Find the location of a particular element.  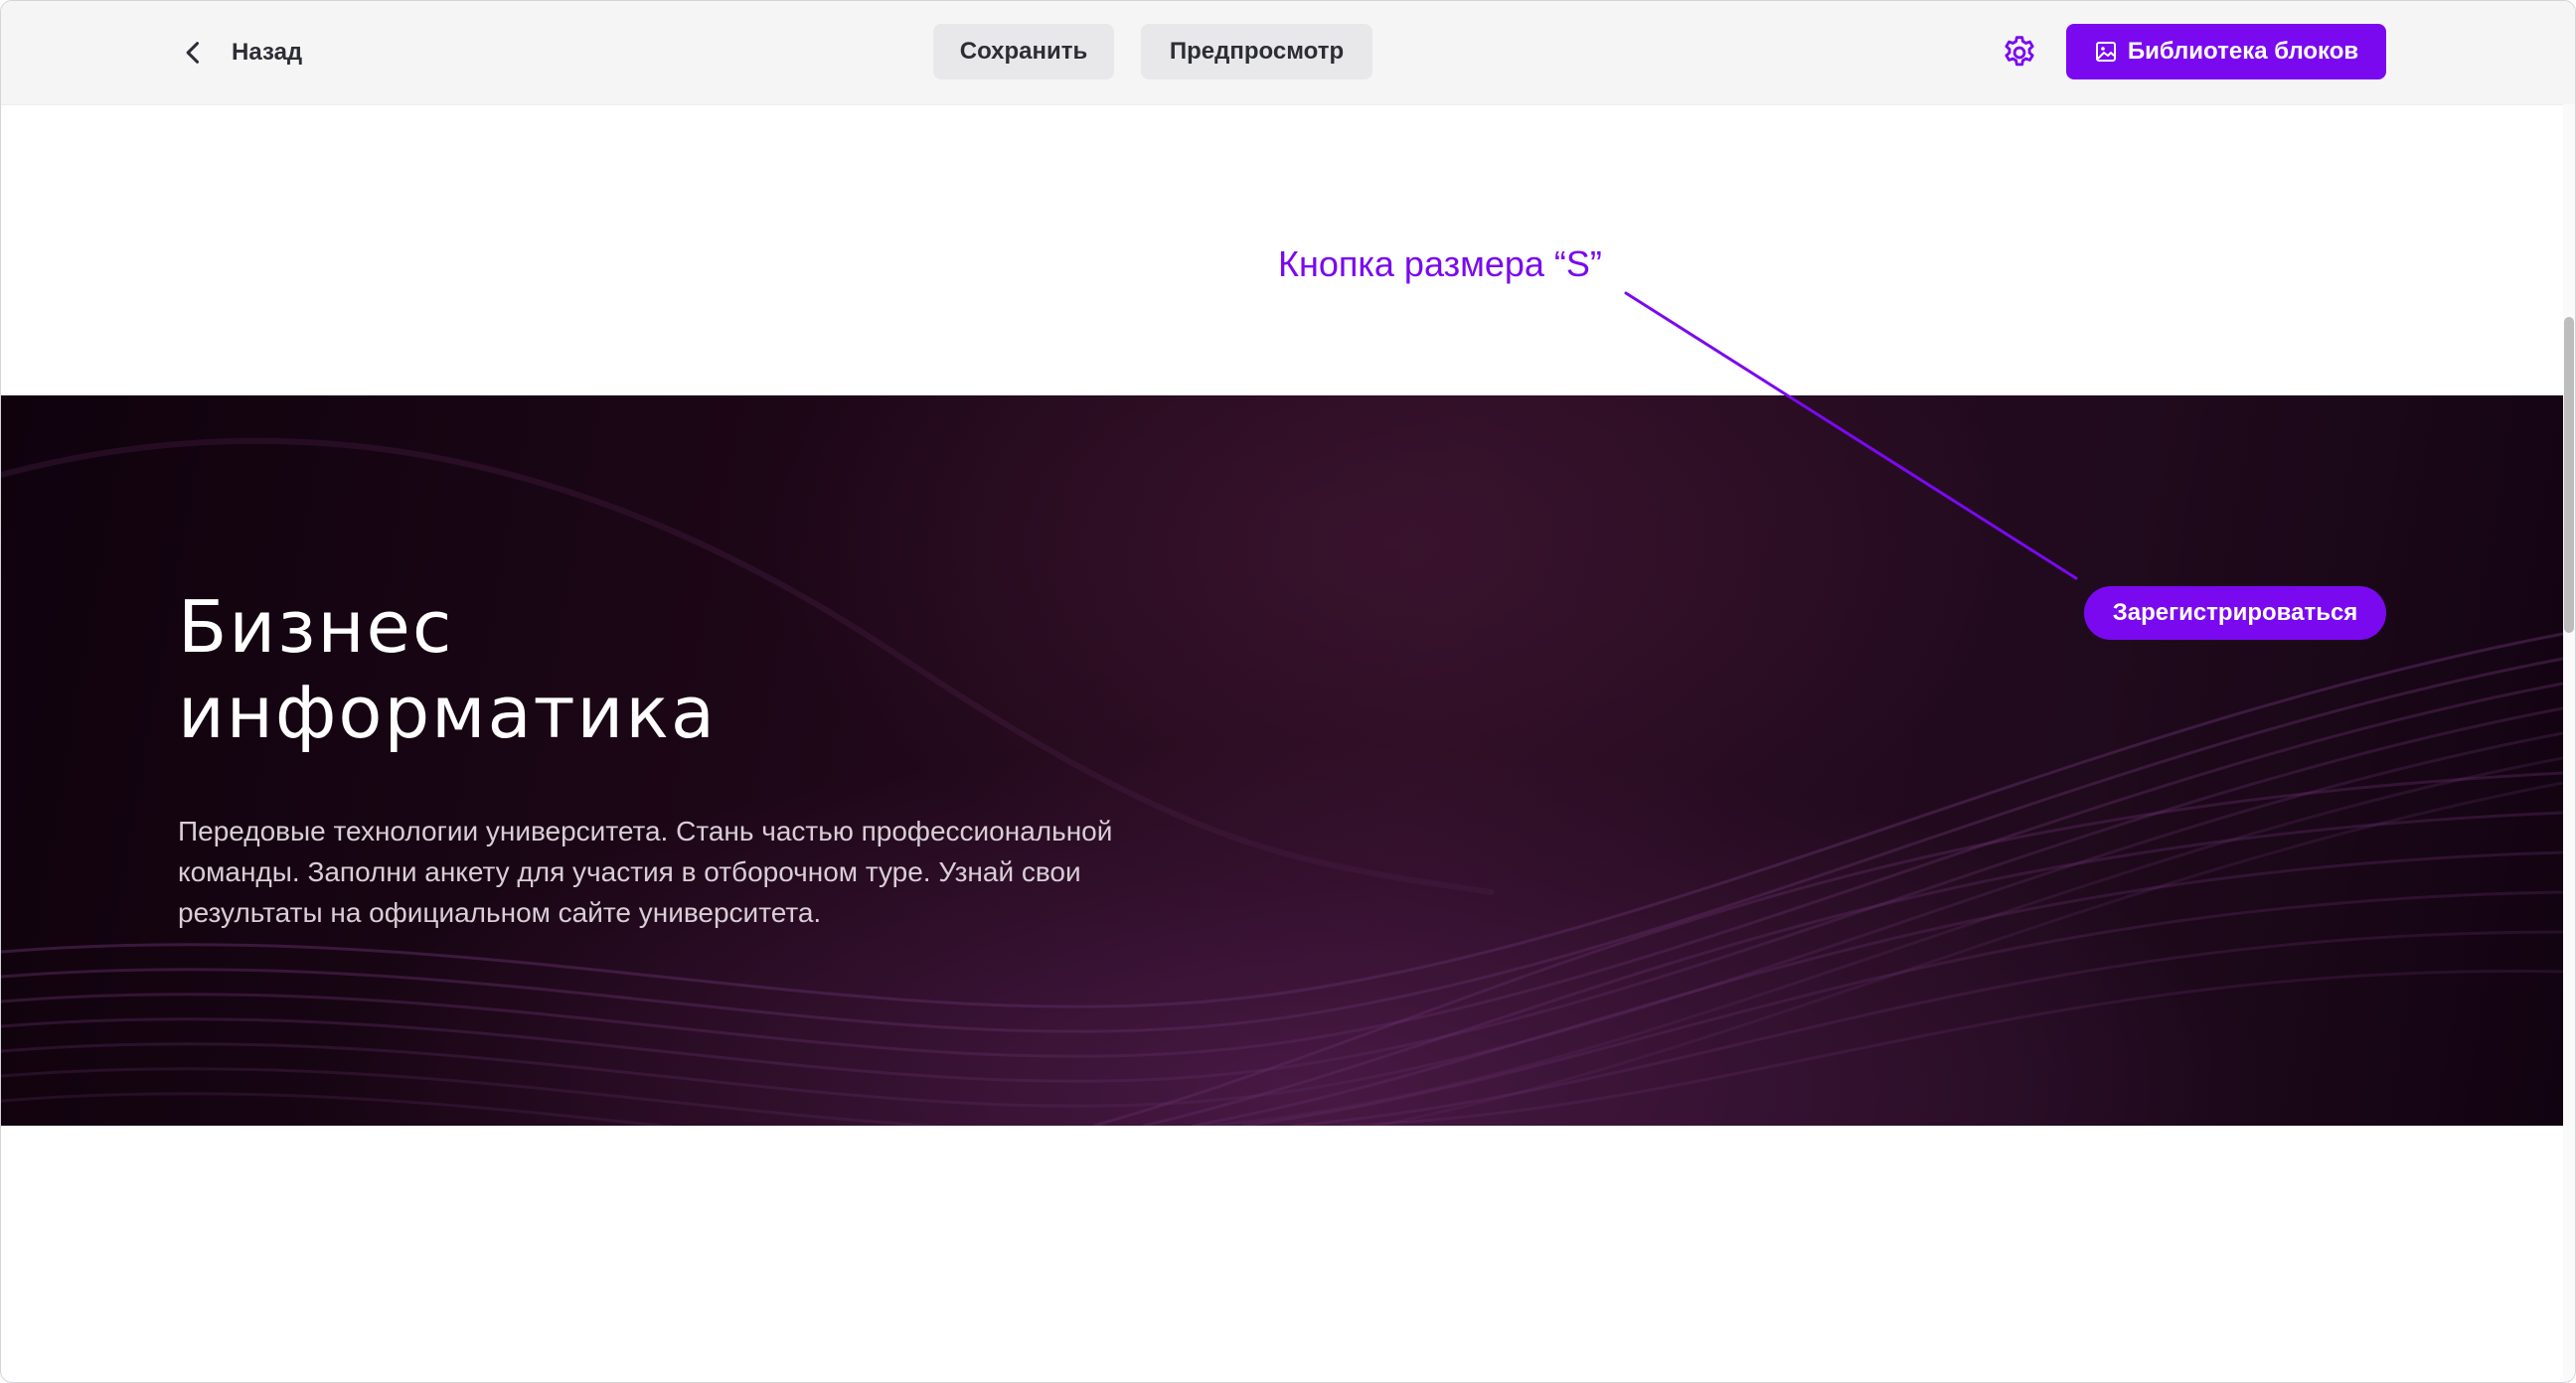

register-button: Зарегистрироваться is located at coordinates (2235, 613).